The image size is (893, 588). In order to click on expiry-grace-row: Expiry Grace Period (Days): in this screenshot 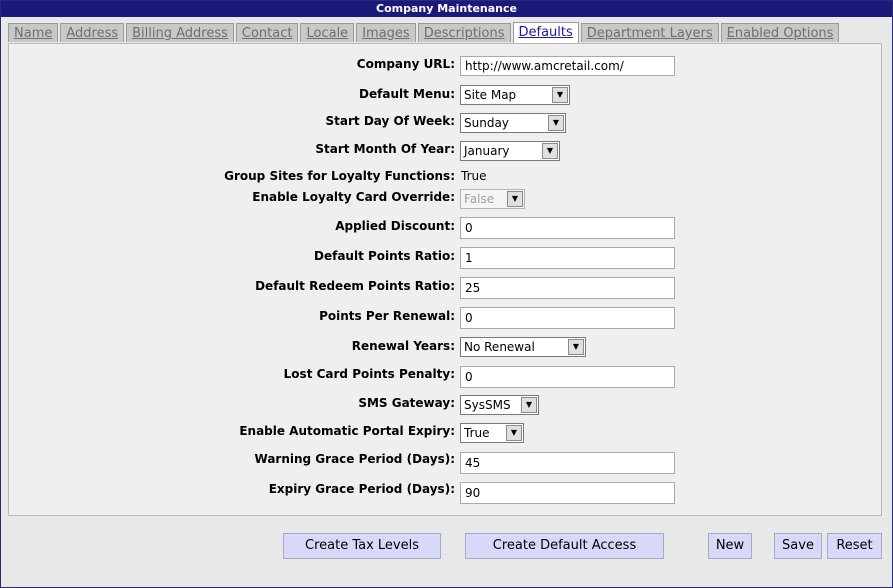, I will do `click(445, 492)`.